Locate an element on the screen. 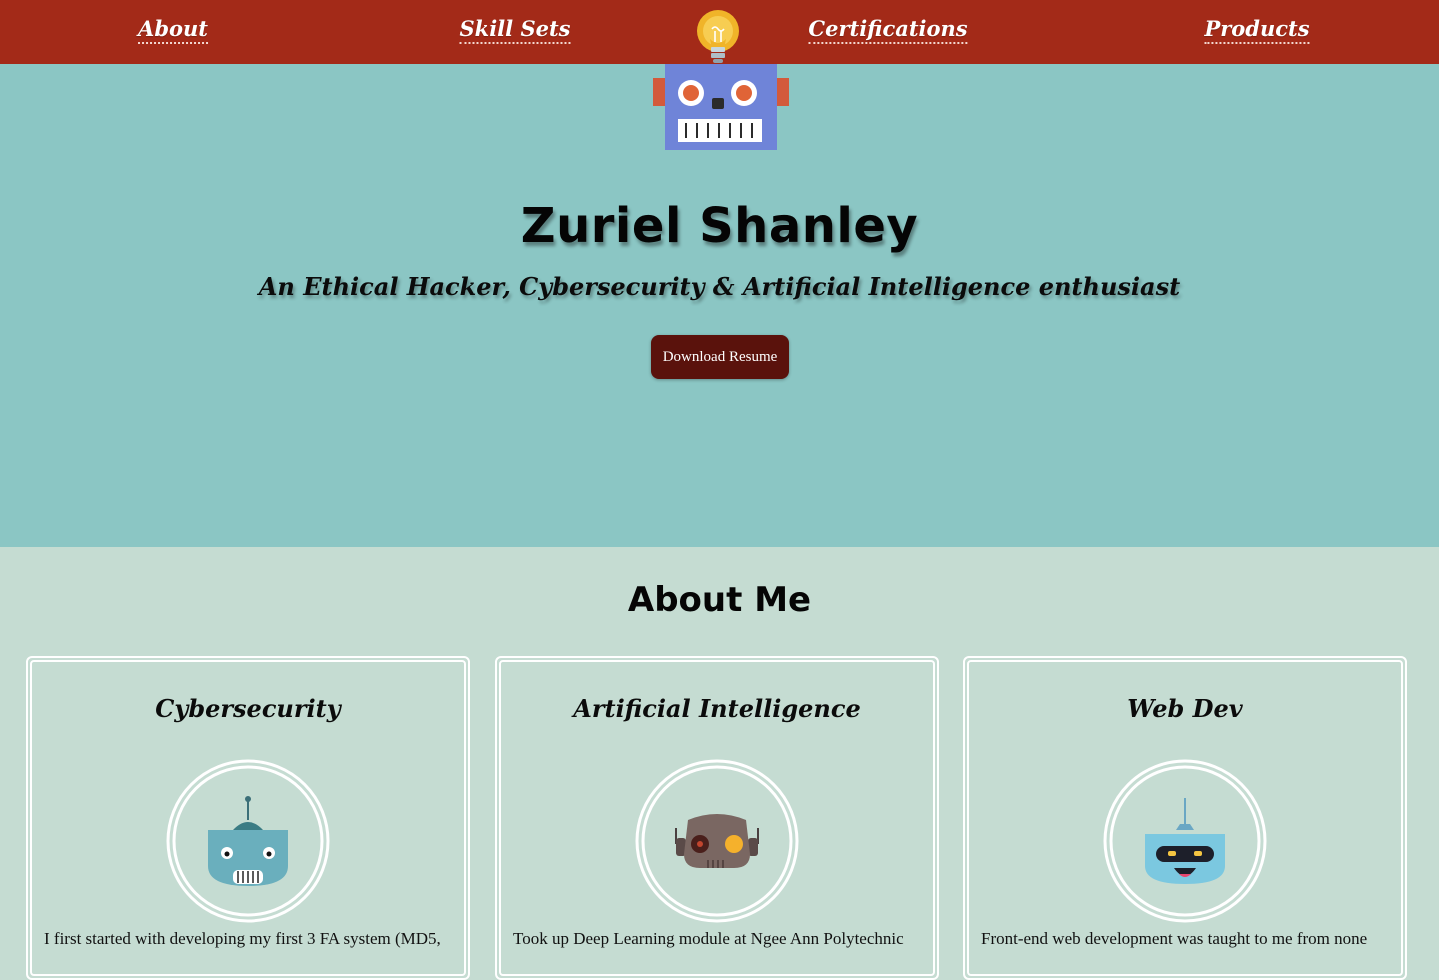 Image resolution: width=1439 pixels, height=980 pixels. robot-head-logo-icon is located at coordinates (721, 107).